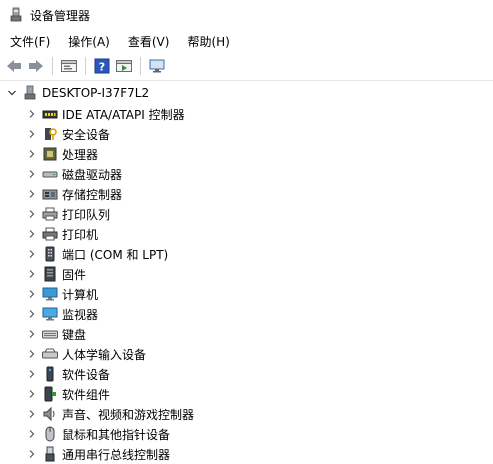 This screenshot has width=493, height=464. What do you see at coordinates (50, 294) in the screenshot?
I see `computer-icon` at bounding box center [50, 294].